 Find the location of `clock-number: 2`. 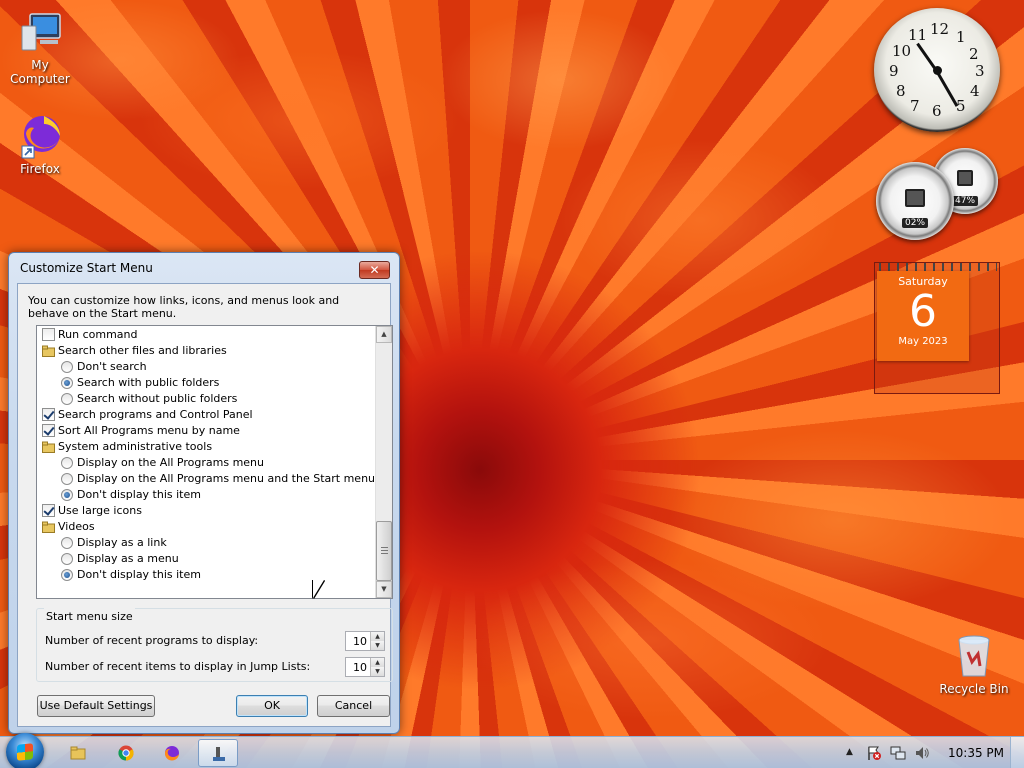

clock-number: 2 is located at coordinates (974, 54).